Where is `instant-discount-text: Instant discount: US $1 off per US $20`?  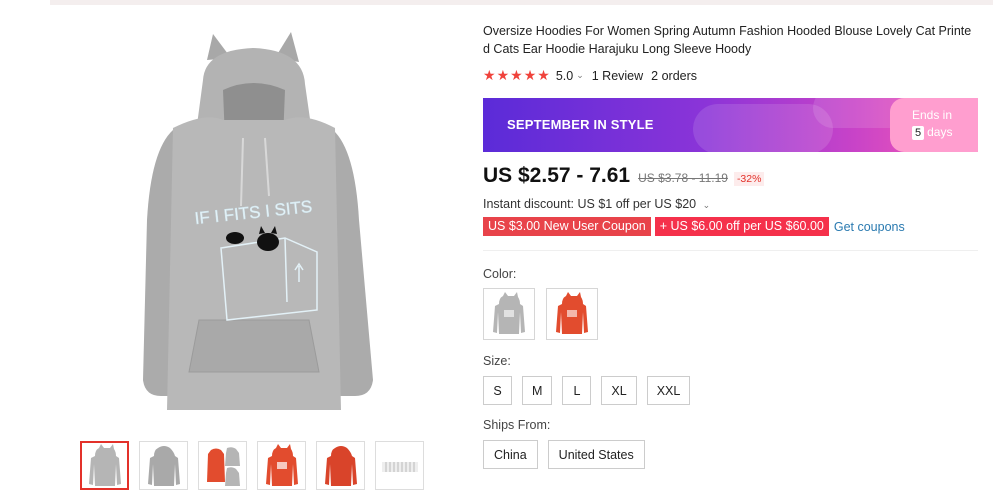 instant-discount-text: Instant discount: US $1 off per US $20 is located at coordinates (590, 204).